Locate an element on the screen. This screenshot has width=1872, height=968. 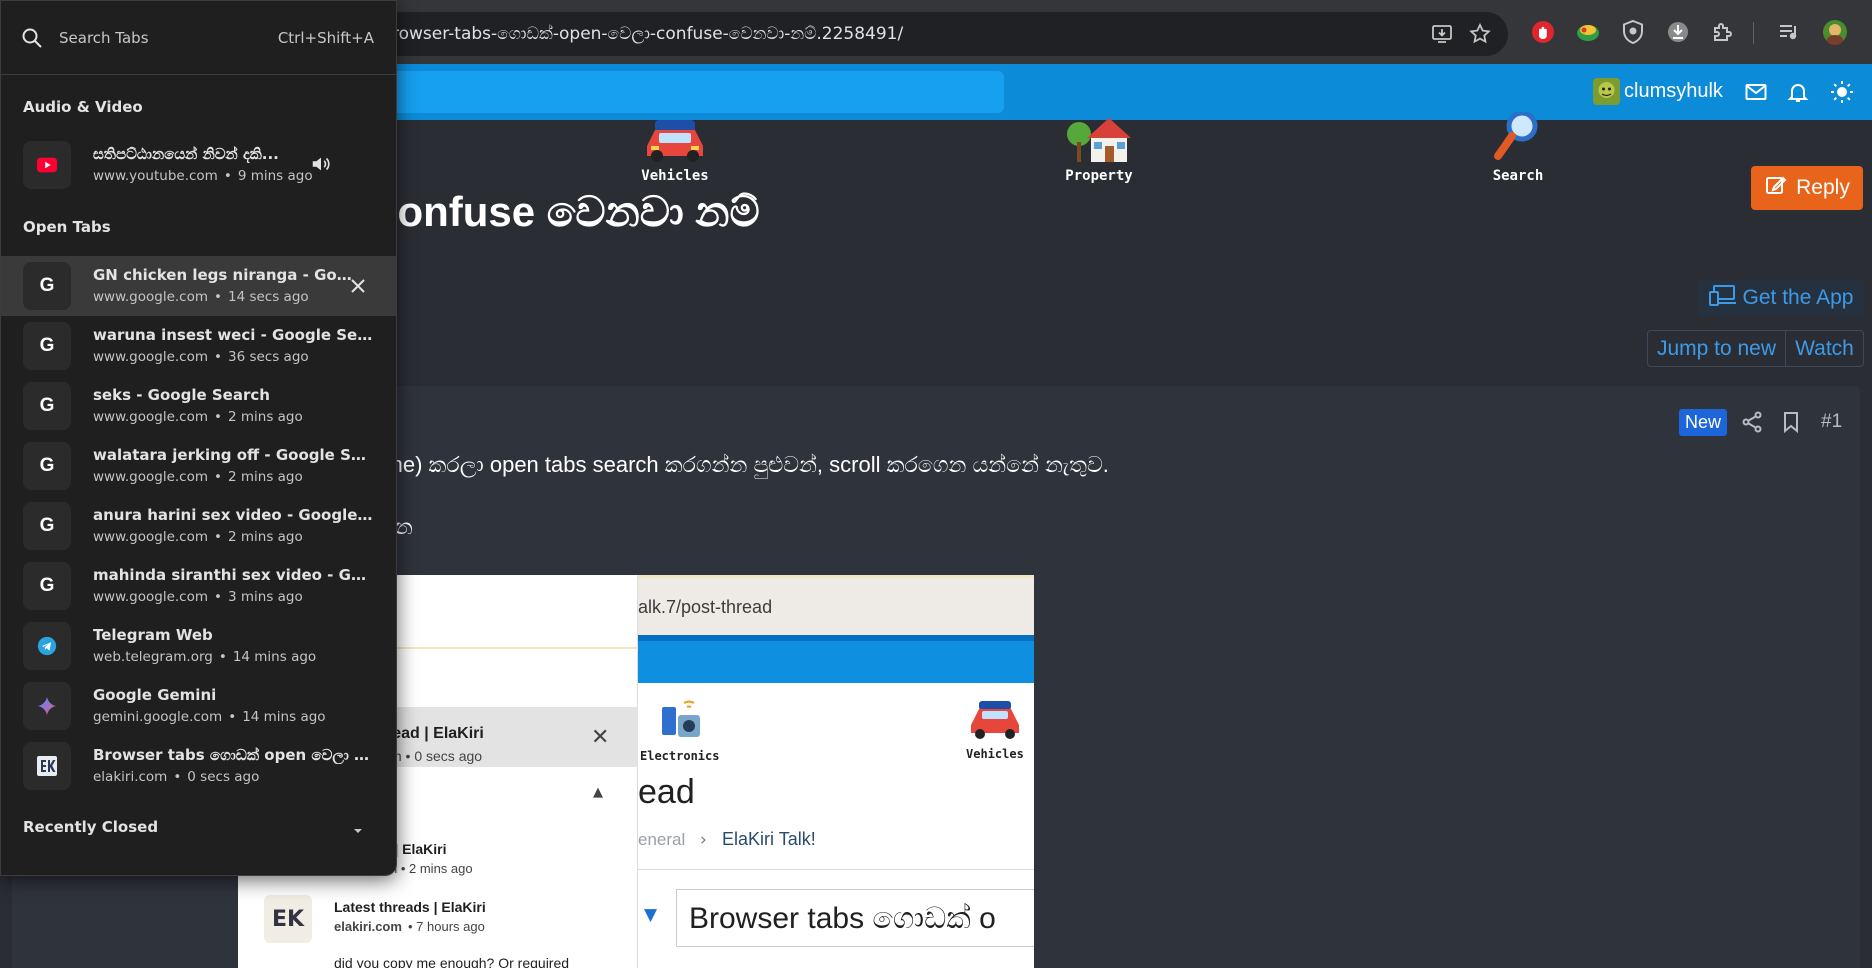
shortcut-hint: Ctrl+Shift+A is located at coordinates (325, 38).